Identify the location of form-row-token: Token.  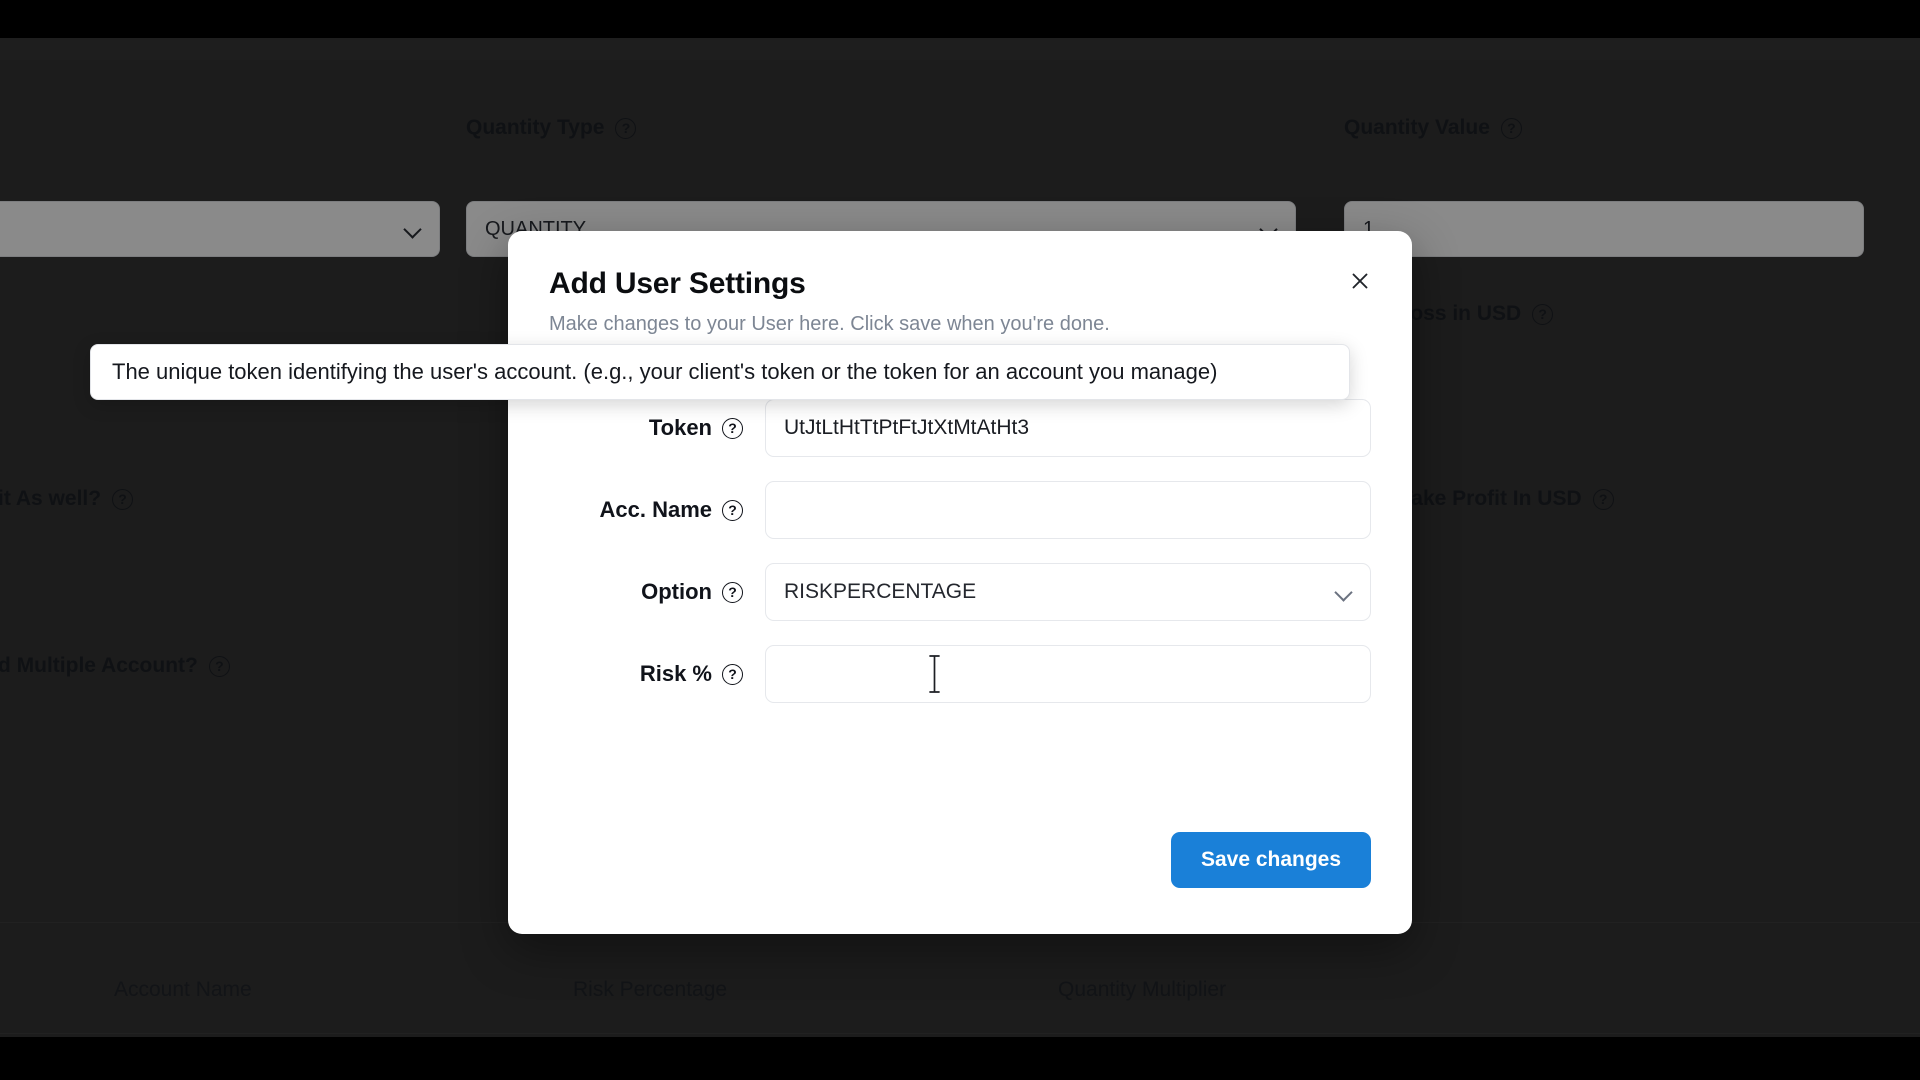
(960, 428).